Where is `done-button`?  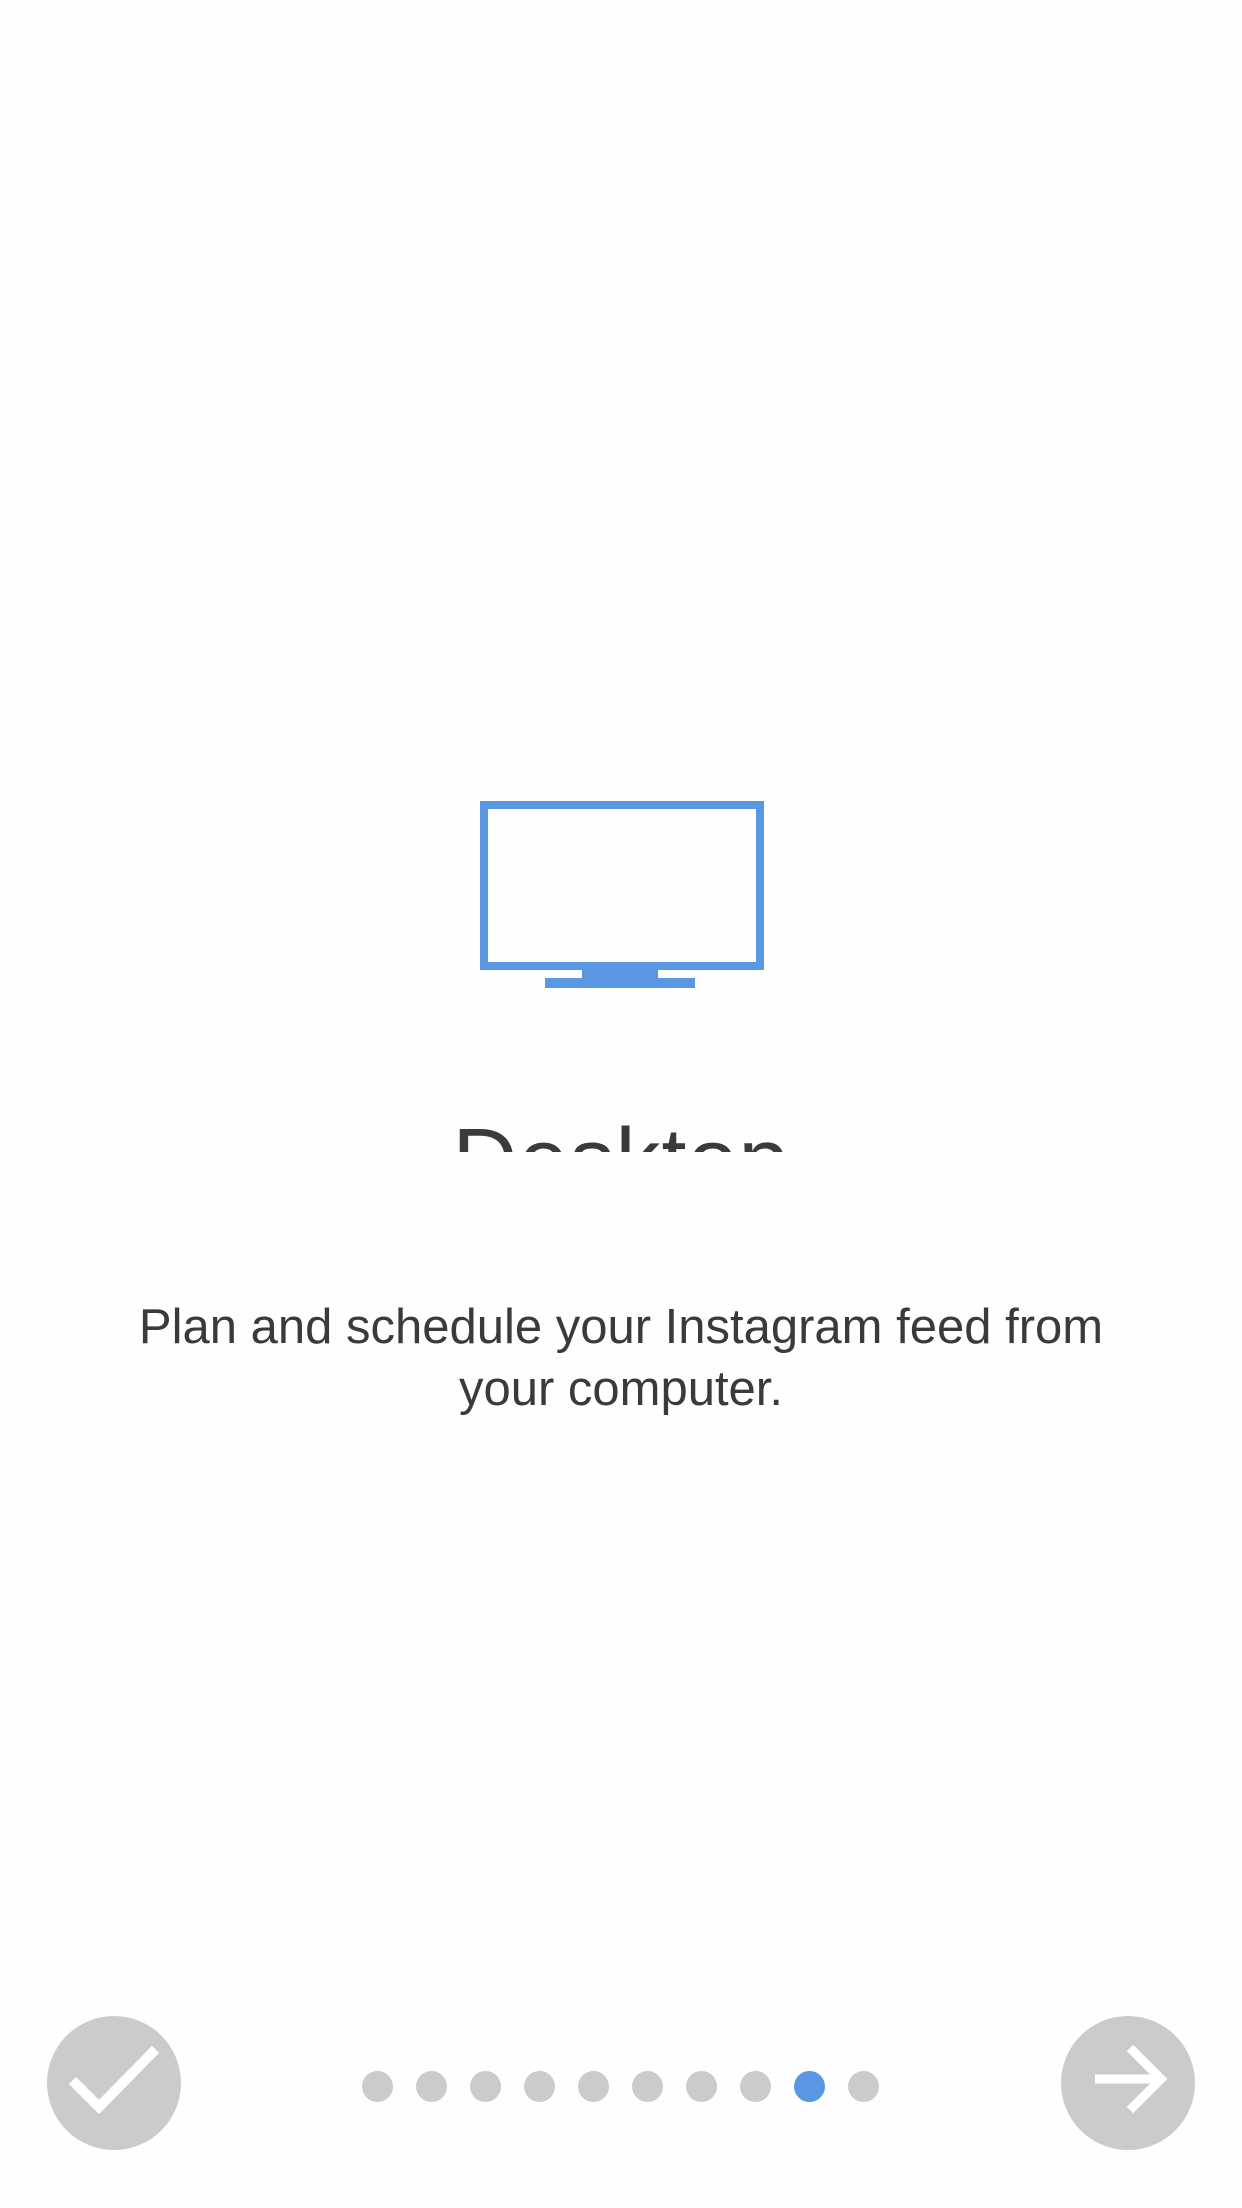
done-button is located at coordinates (114, 2083).